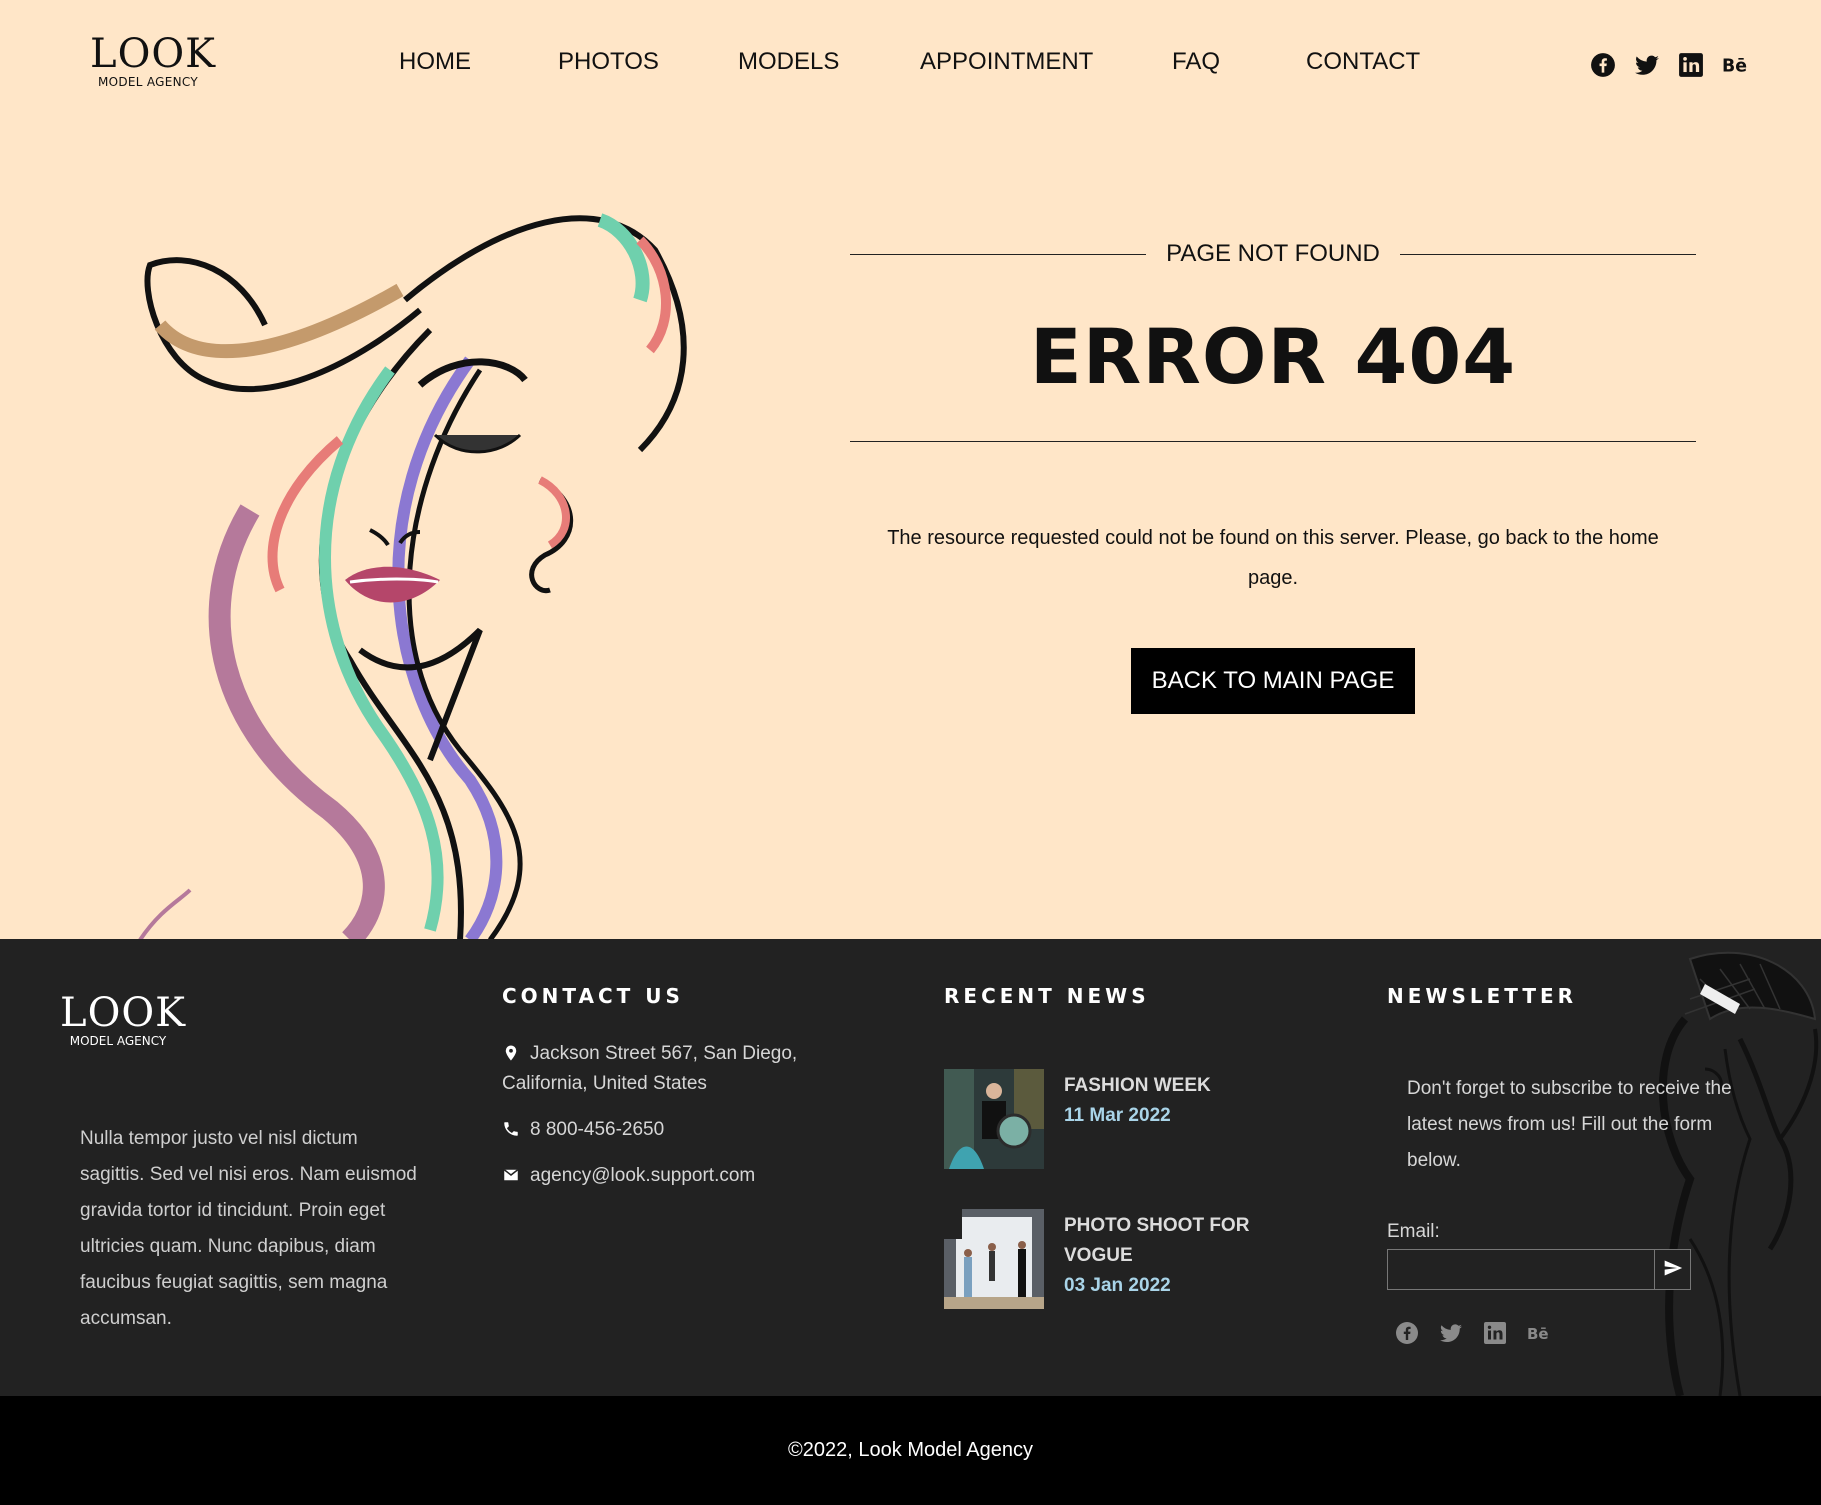 Image resolution: width=1821 pixels, height=1505 pixels. What do you see at coordinates (672, 1130) in the screenshot?
I see `contact-phone: 8 800-456-2650` at bounding box center [672, 1130].